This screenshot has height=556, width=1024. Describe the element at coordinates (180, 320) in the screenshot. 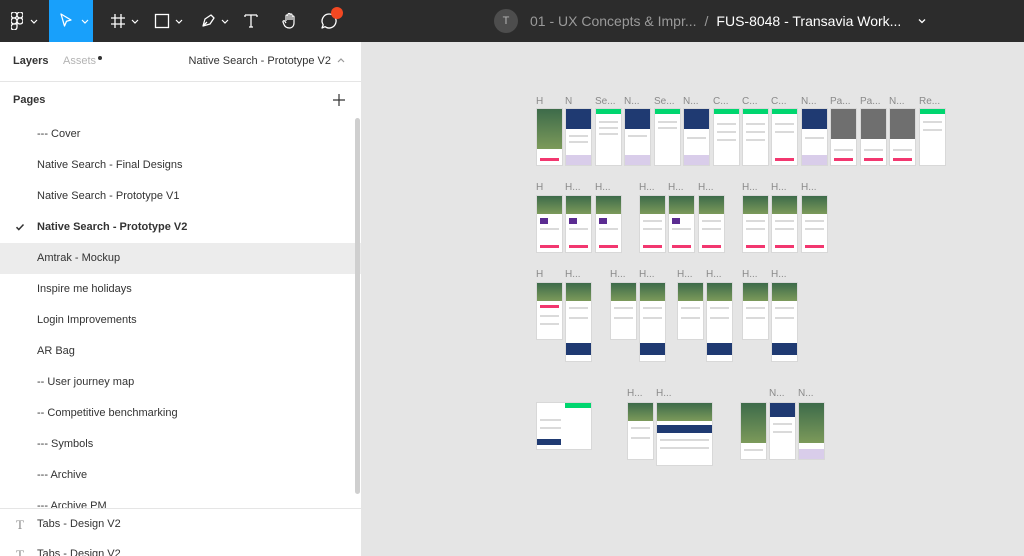

I see `page-item-login-improvements: Login Improvements` at that location.